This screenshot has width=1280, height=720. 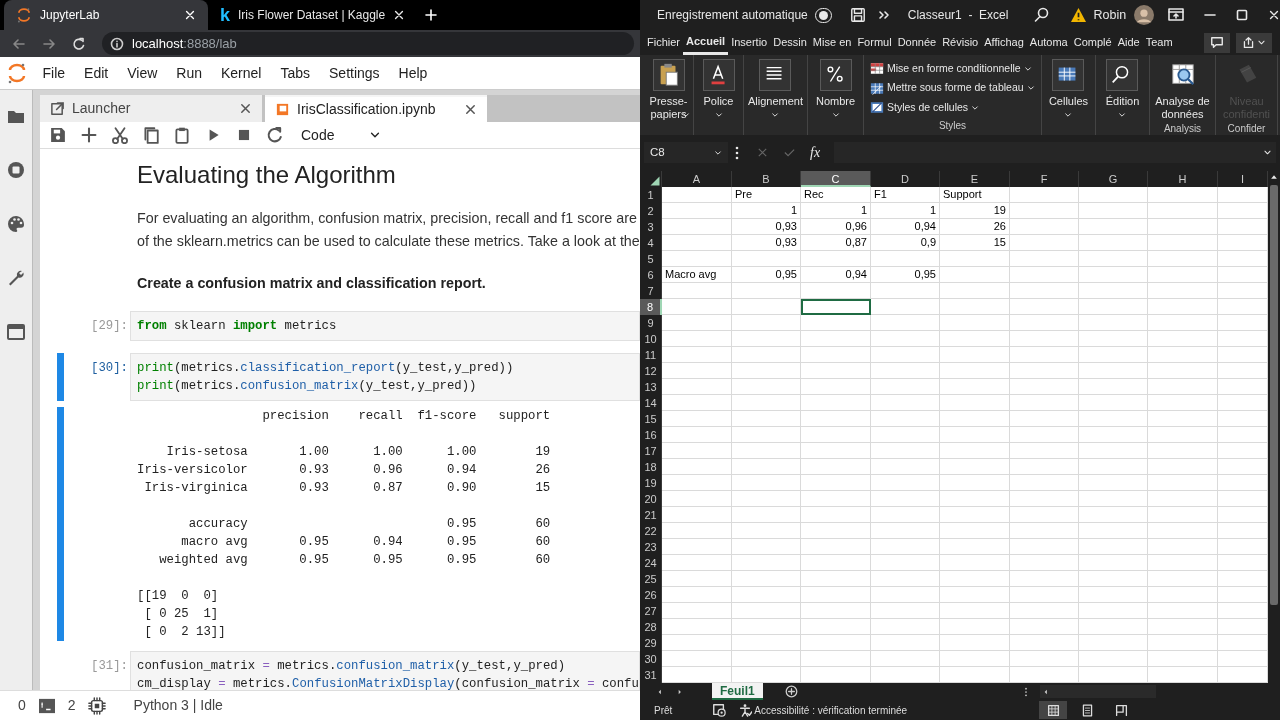 I want to click on row-header: 11, so click(x=651, y=355).